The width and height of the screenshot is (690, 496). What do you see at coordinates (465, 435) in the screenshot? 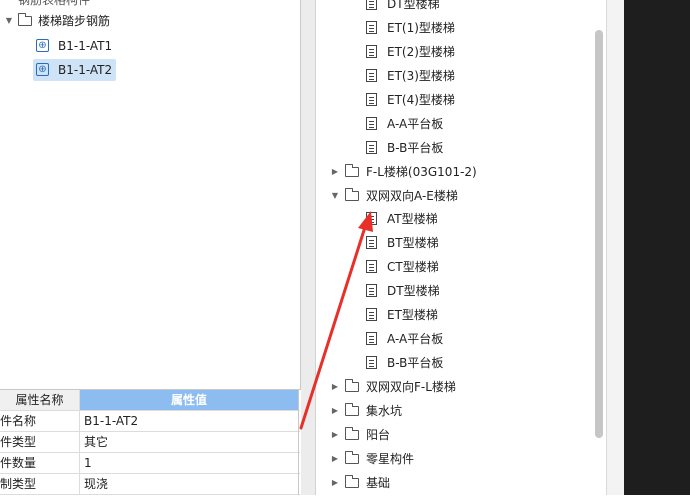
I see `tree-folder-balcony: ▶ 阳台` at bounding box center [465, 435].